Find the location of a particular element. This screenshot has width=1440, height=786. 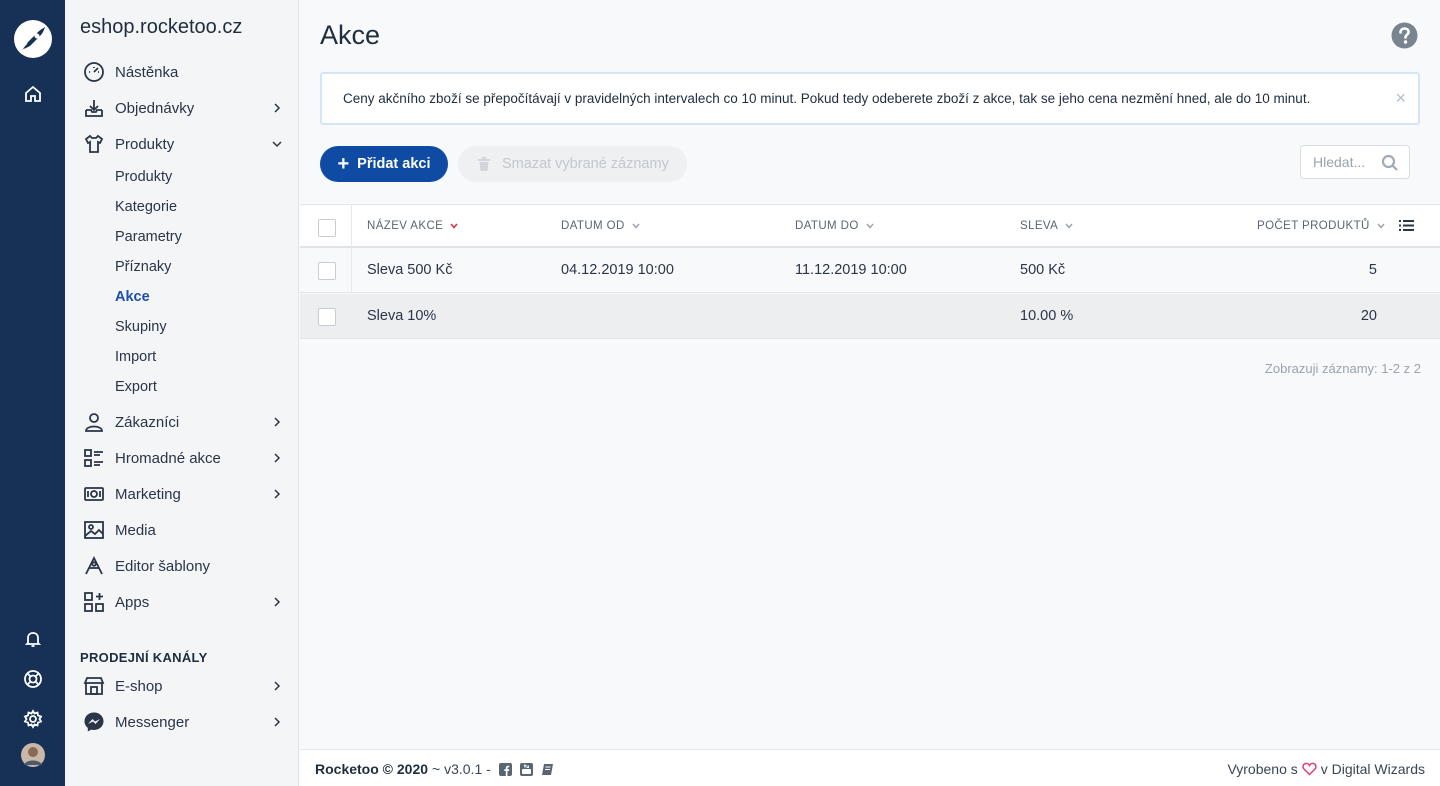

sidebar-subitem-groups: Skupiny is located at coordinates (141, 327).